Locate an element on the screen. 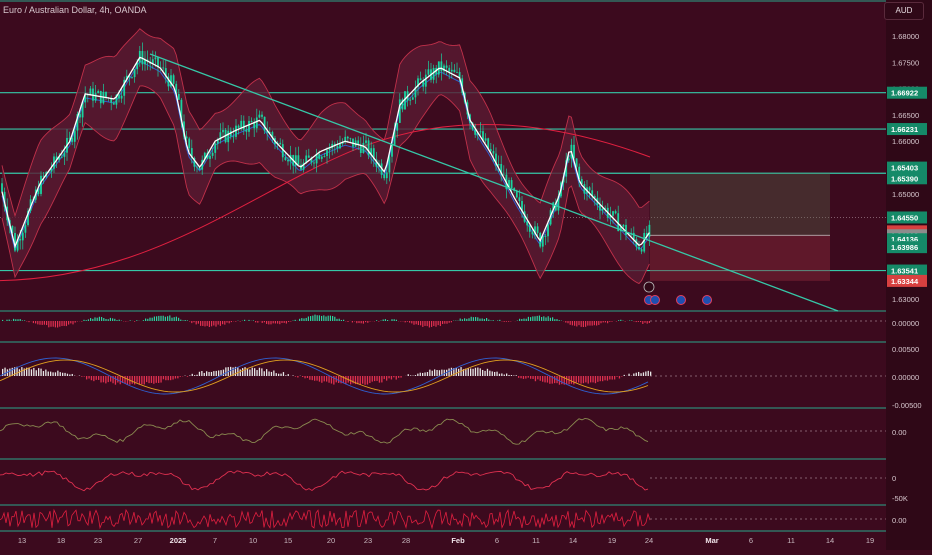 Image resolution: width=932 pixels, height=555 pixels. profit-zone is located at coordinates (740, 204).